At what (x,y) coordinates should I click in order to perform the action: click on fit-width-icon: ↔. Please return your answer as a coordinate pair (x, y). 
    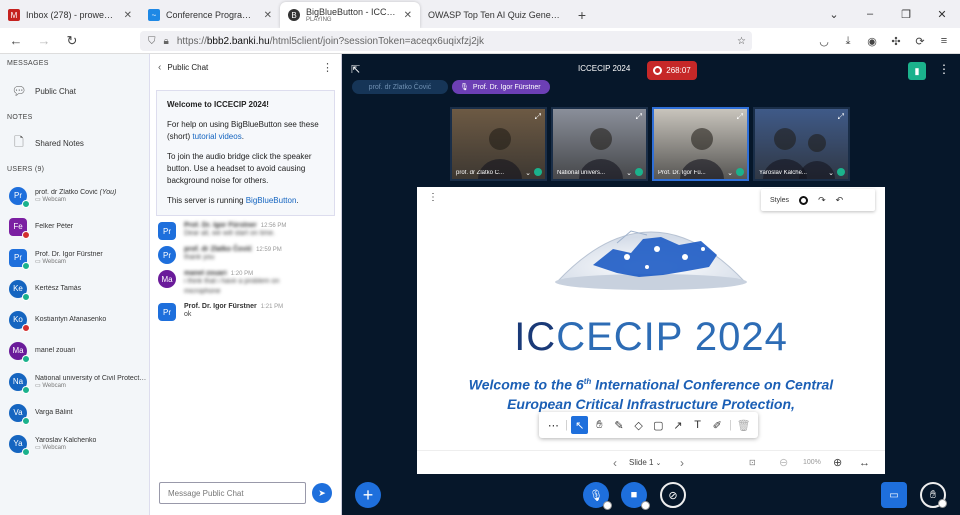
    Looking at the image, I should click on (864, 463).